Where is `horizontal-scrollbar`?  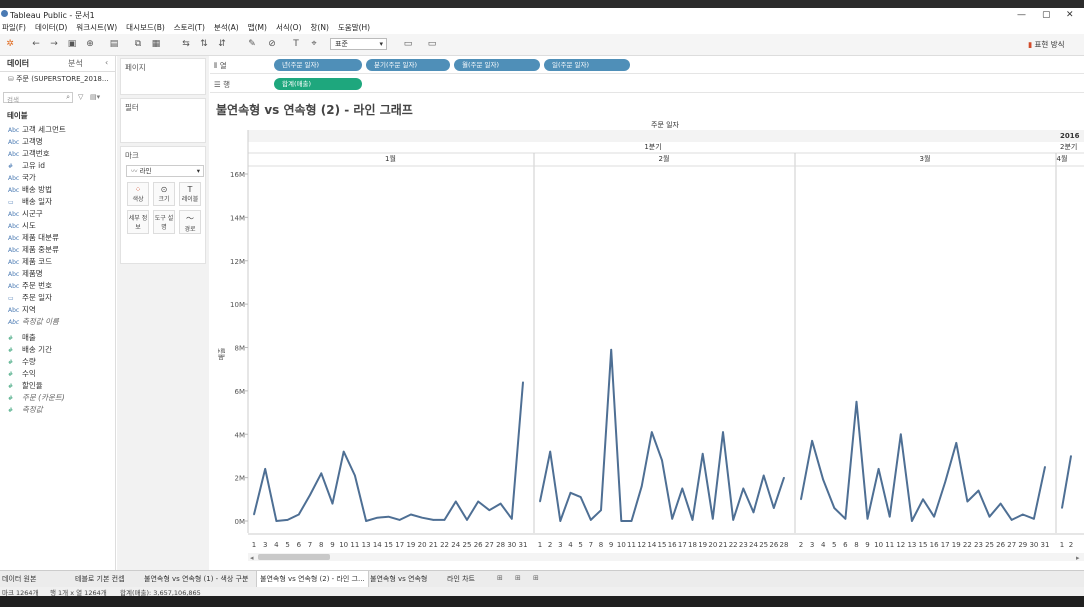 horizontal-scrollbar is located at coordinates (666, 557).